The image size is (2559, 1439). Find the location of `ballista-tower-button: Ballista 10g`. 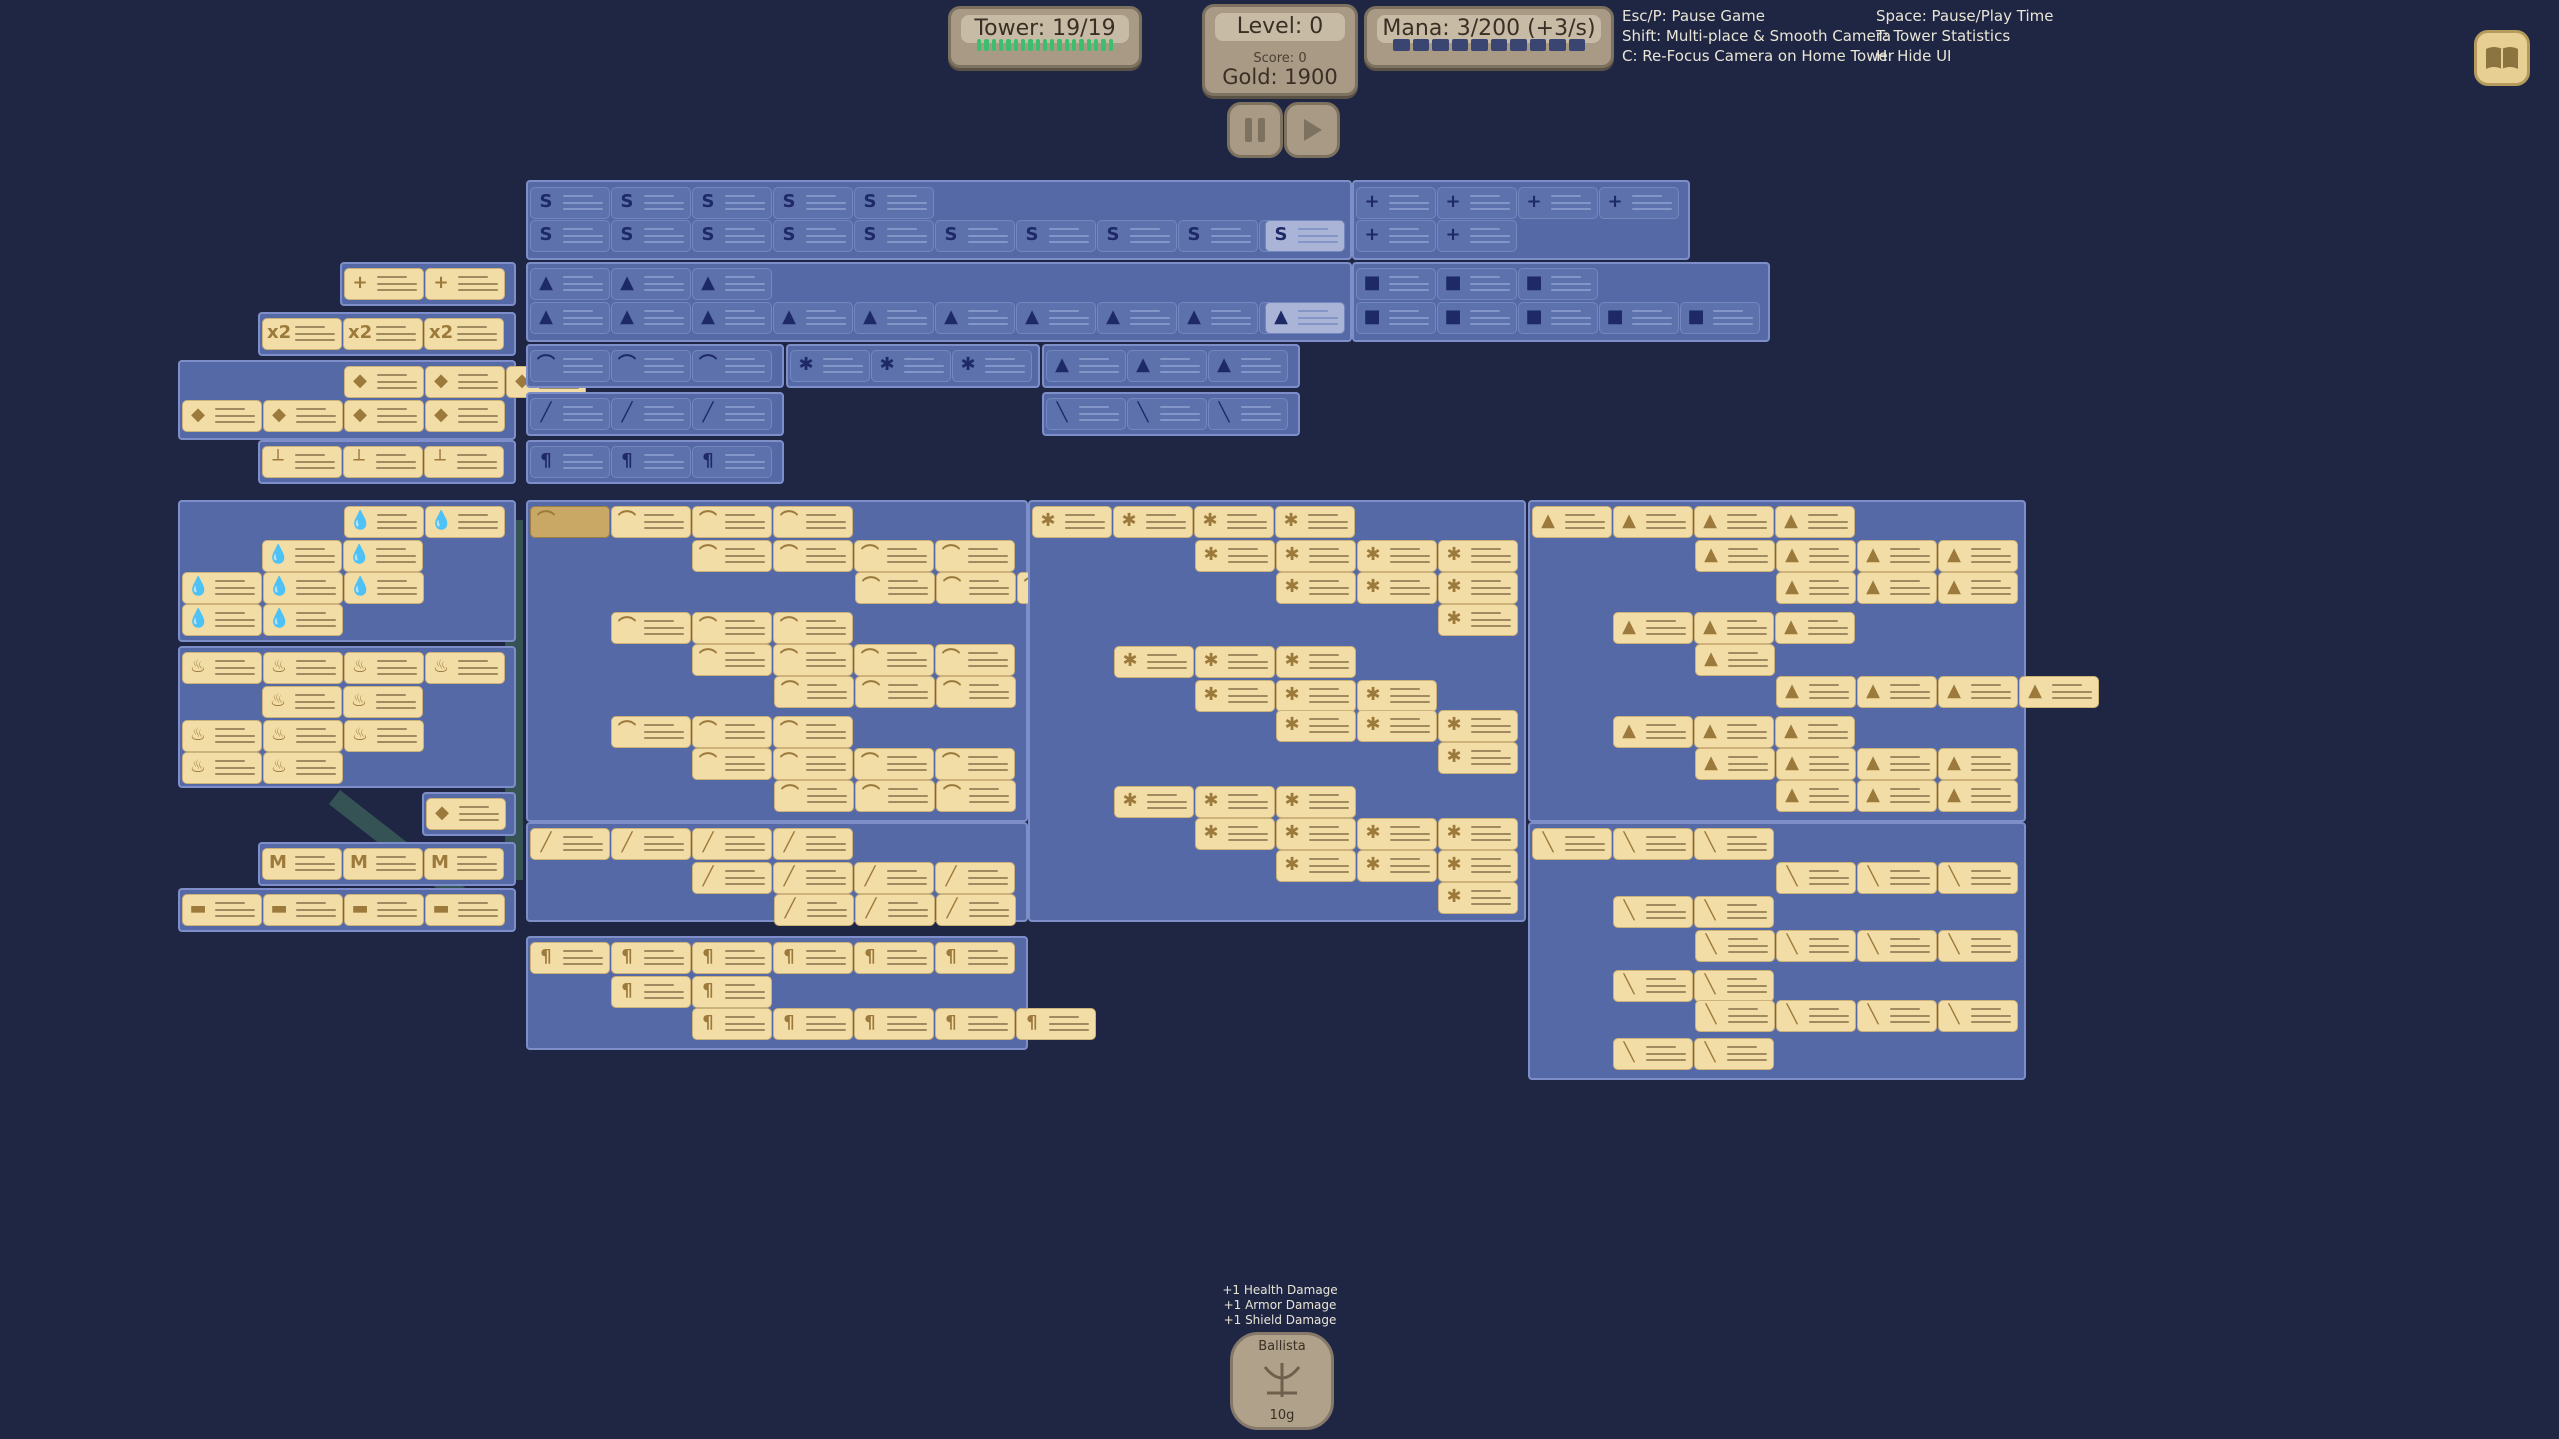

ballista-tower-button: Ballista 10g is located at coordinates (1282, 1381).